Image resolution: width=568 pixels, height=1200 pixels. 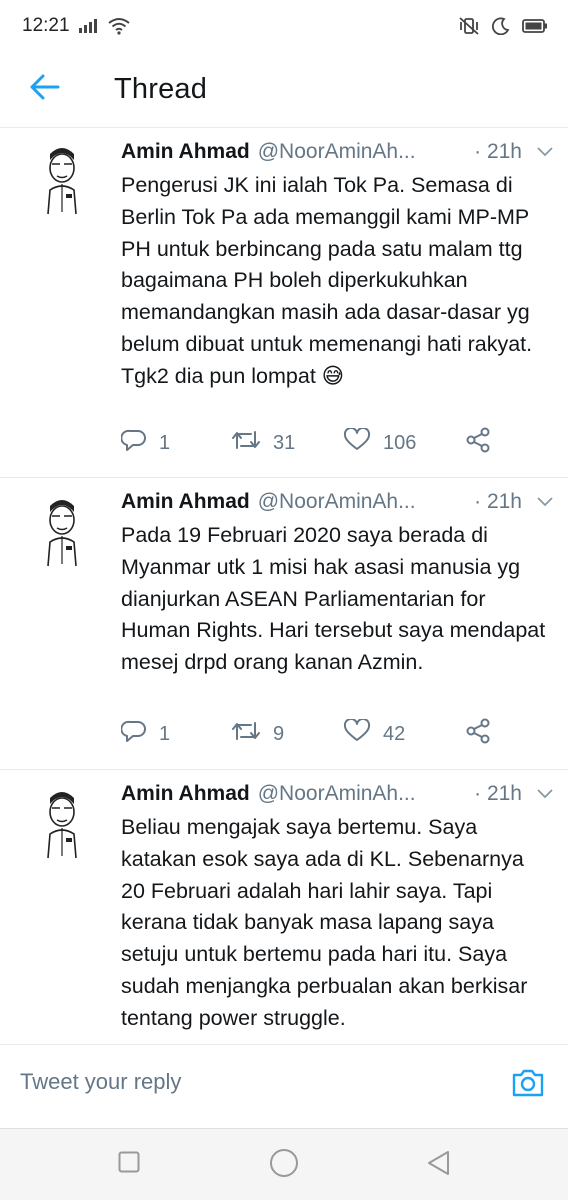 I want to click on page-title: Thread, so click(x=161, y=89).